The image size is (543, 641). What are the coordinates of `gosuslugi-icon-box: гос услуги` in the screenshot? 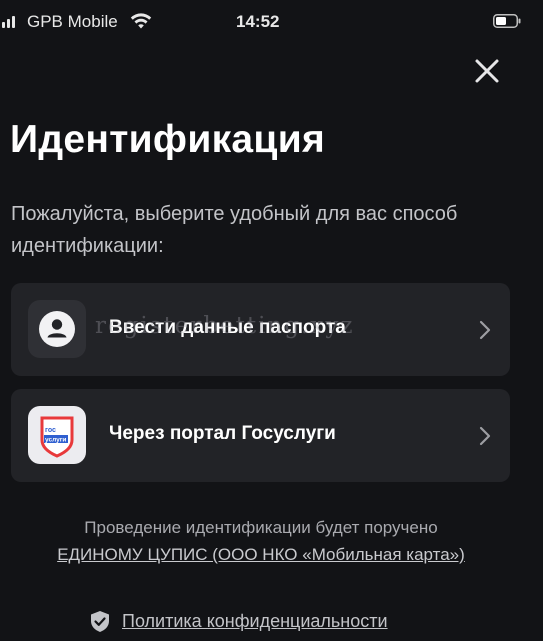 It's located at (57, 435).